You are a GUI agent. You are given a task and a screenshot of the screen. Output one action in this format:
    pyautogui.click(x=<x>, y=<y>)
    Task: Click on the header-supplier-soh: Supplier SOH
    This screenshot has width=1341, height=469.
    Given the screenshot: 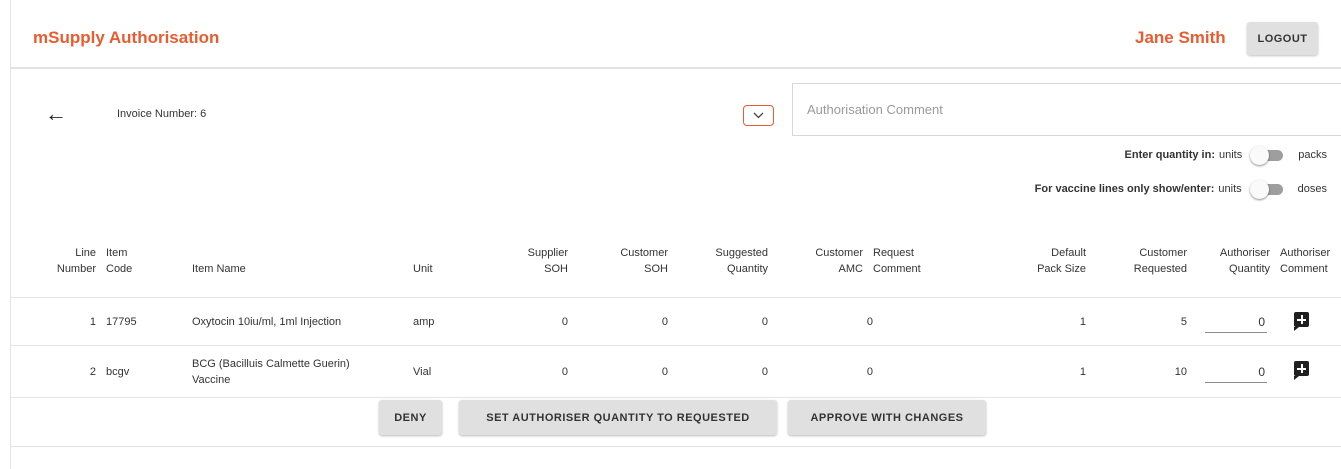 What is the action you would take?
    pyautogui.click(x=547, y=261)
    